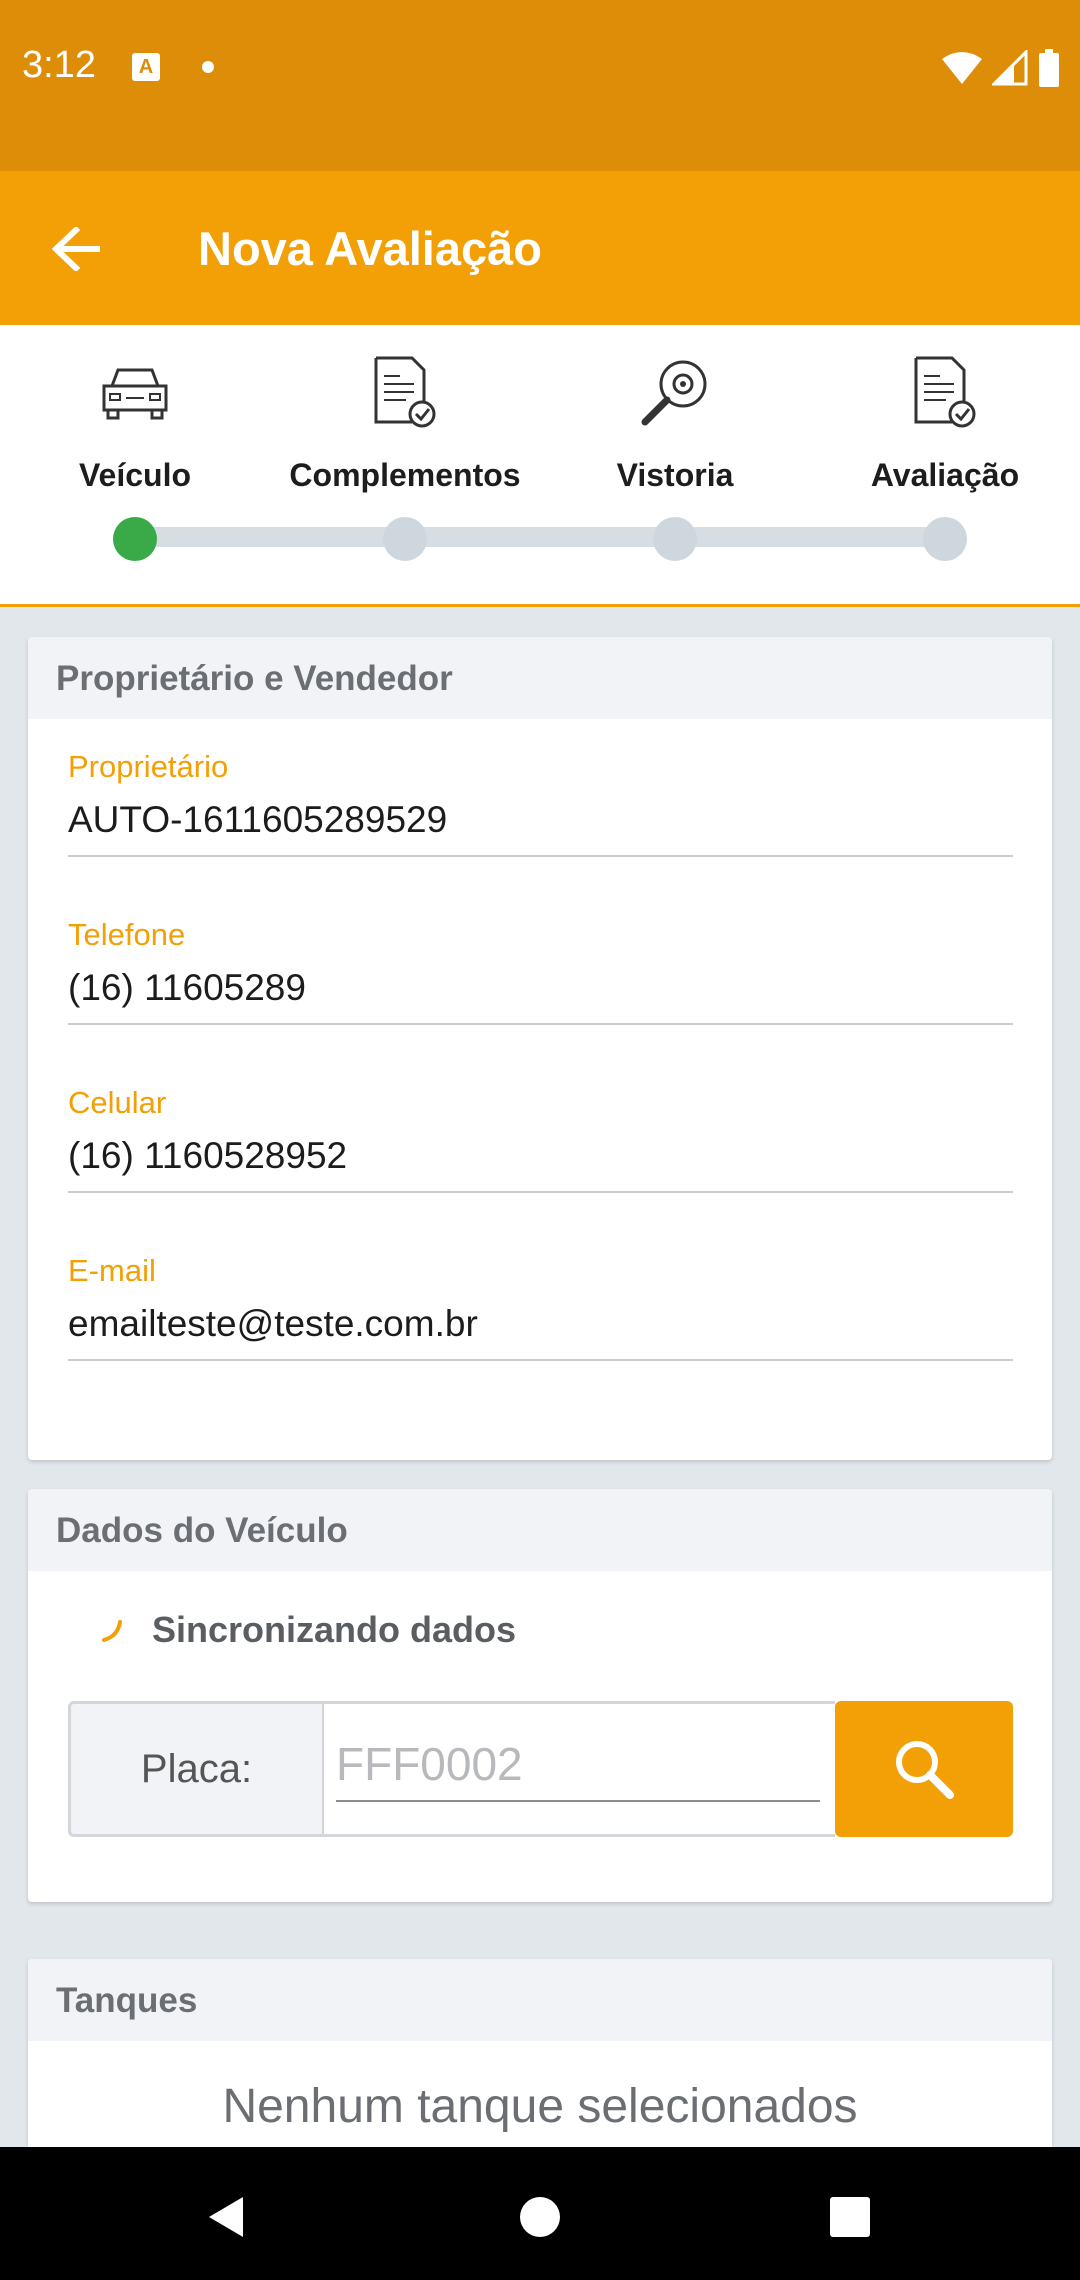  I want to click on field-label: Celular, so click(117, 1102).